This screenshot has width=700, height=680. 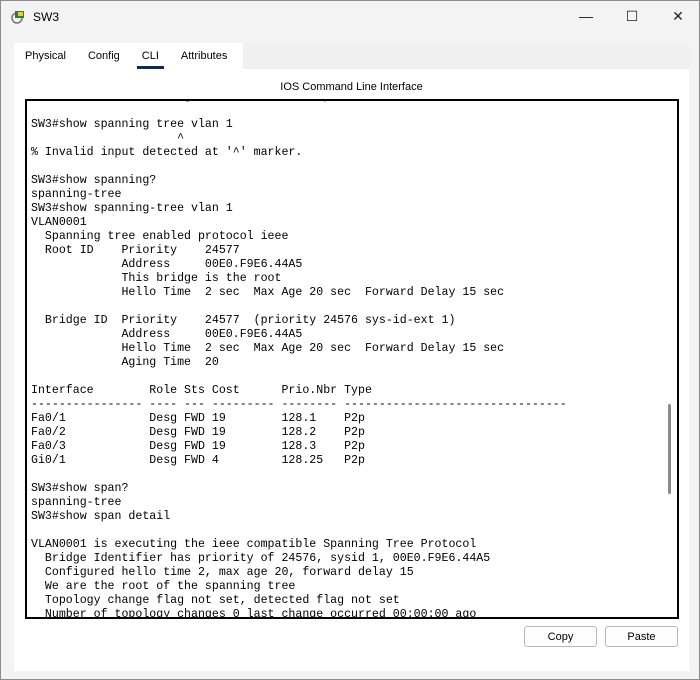 I want to click on close-button: ✕, so click(x=677, y=16).